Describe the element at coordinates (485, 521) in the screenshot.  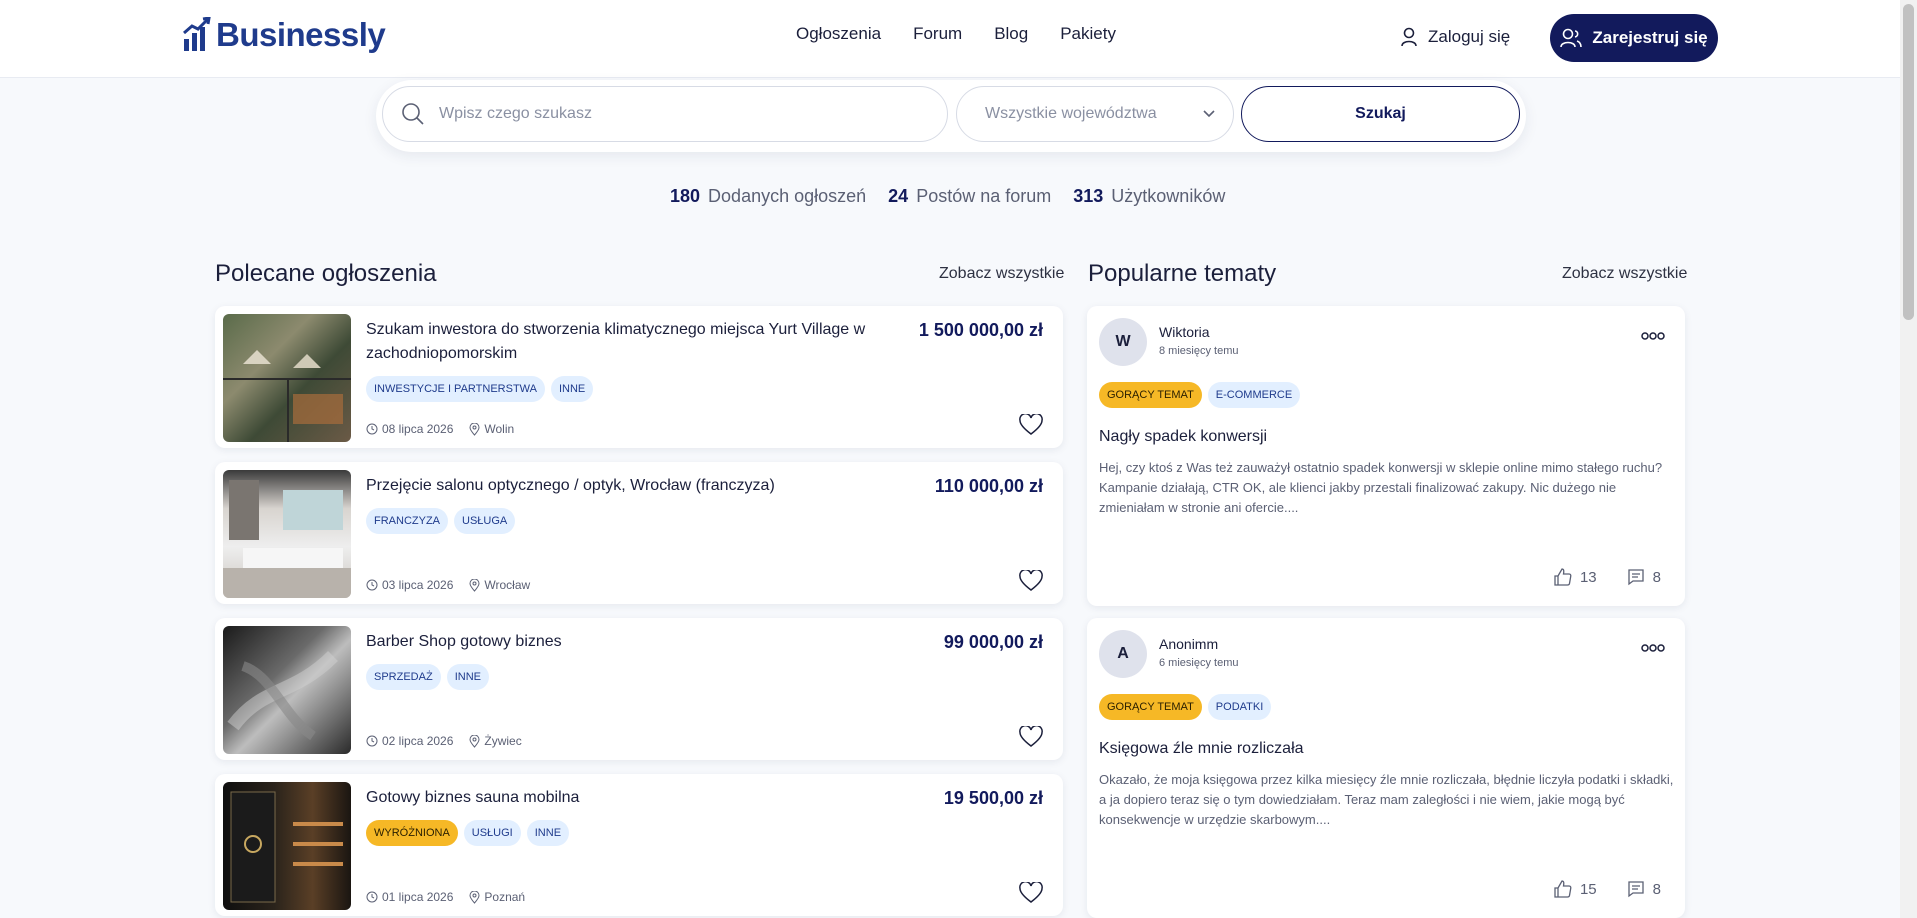
I see `tag: Usługa` at that location.